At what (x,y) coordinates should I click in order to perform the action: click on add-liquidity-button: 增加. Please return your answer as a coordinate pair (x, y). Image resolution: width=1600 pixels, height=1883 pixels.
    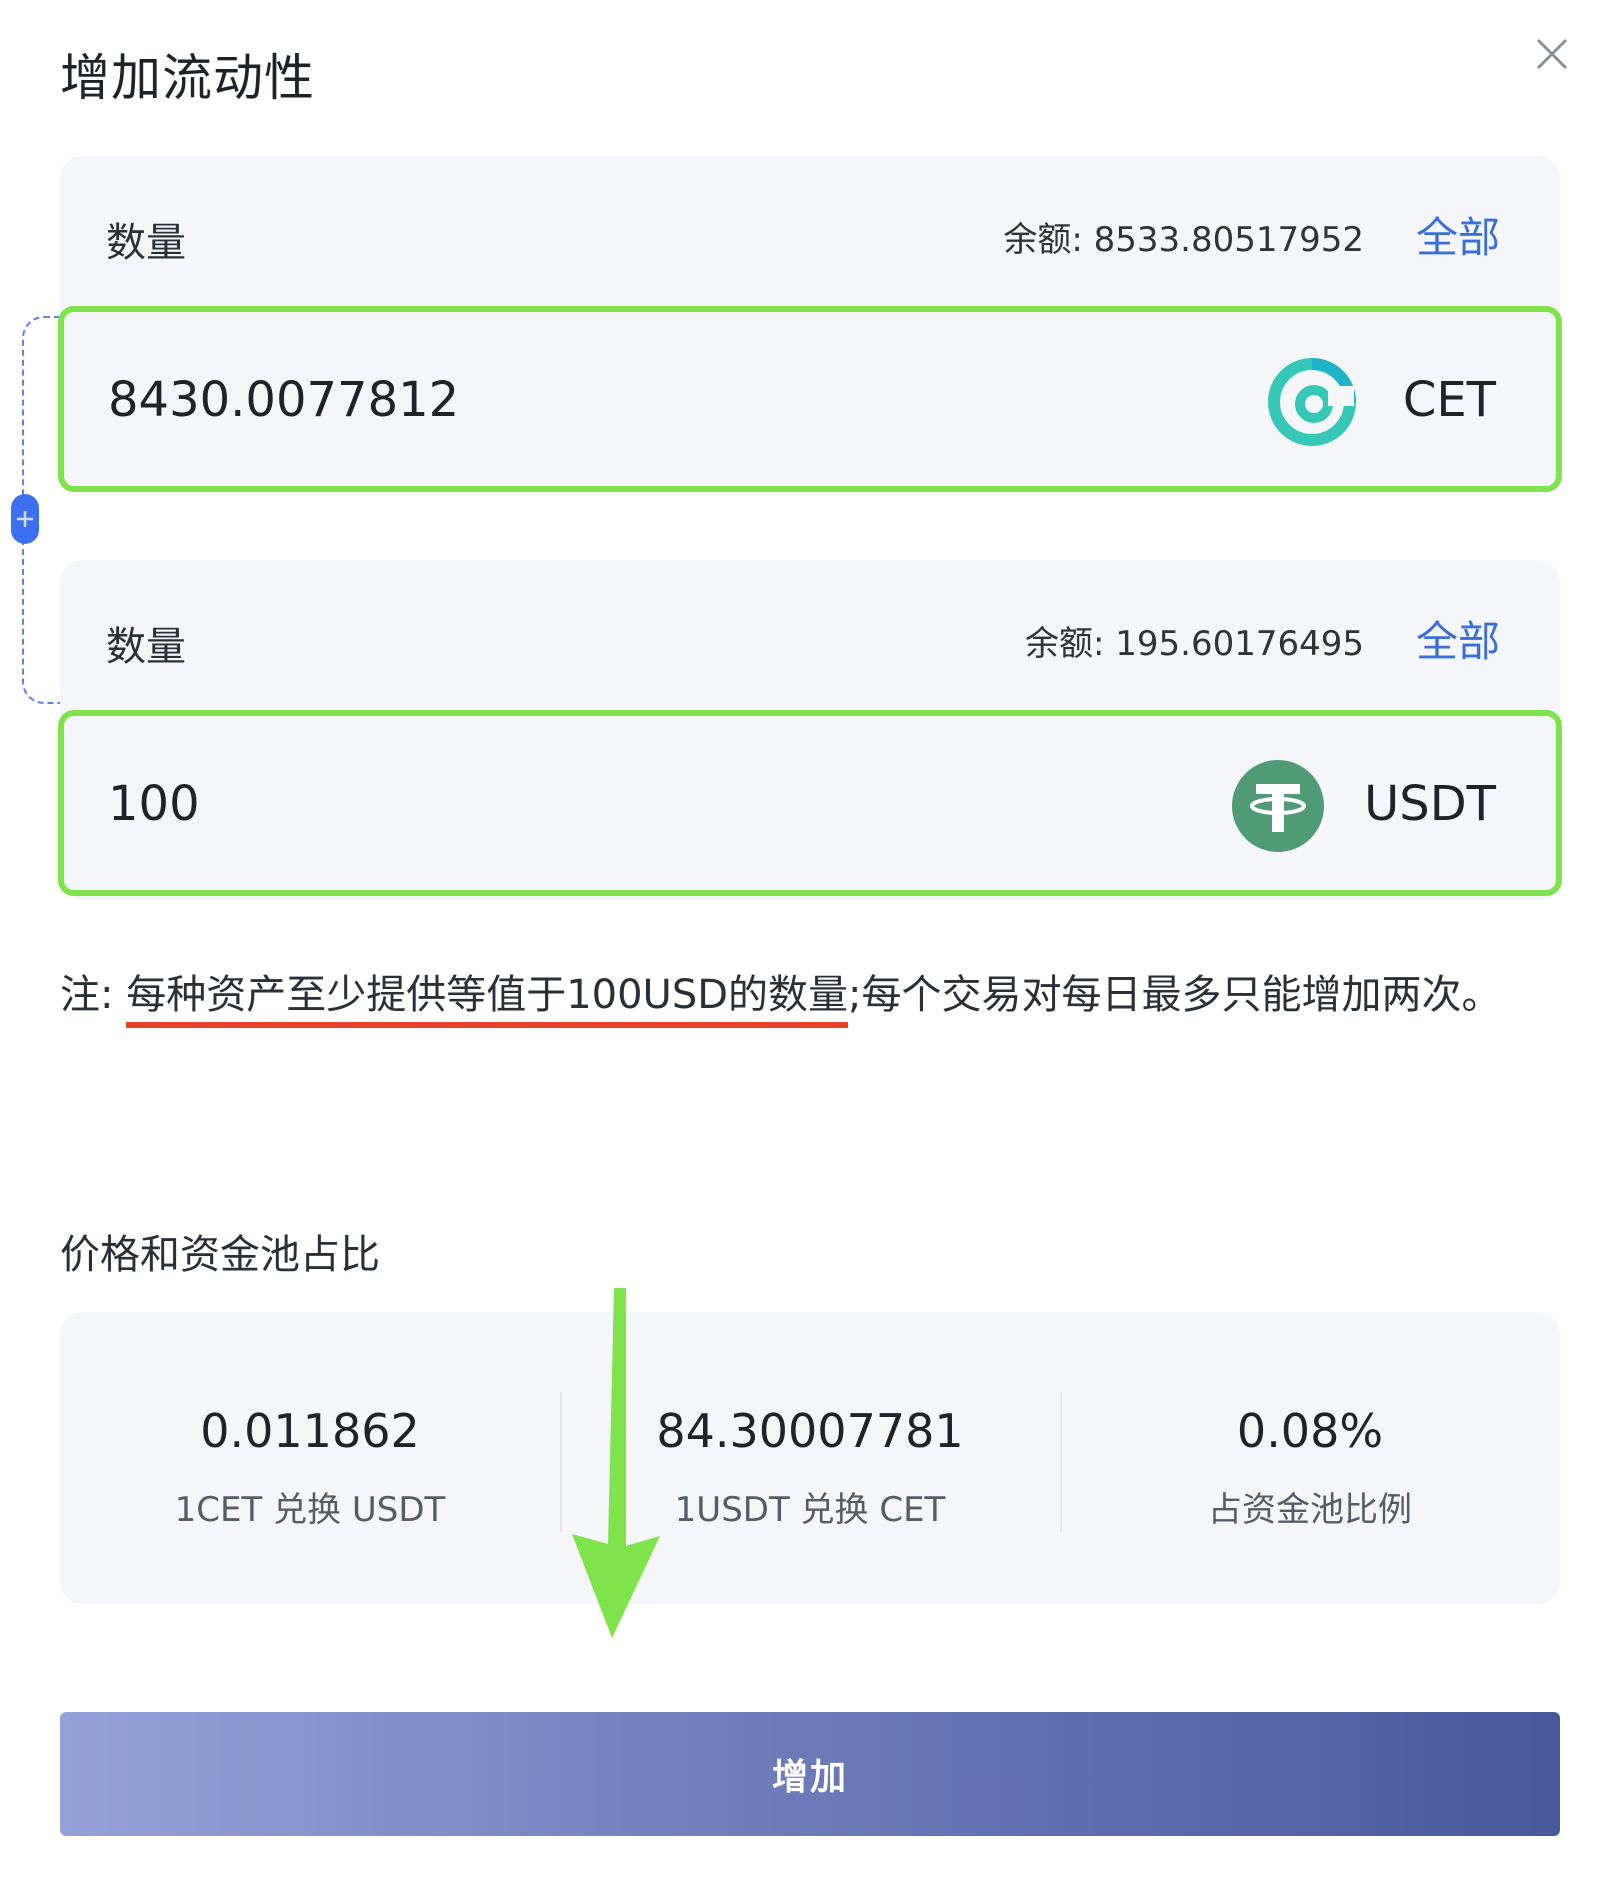
    Looking at the image, I should click on (810, 1774).